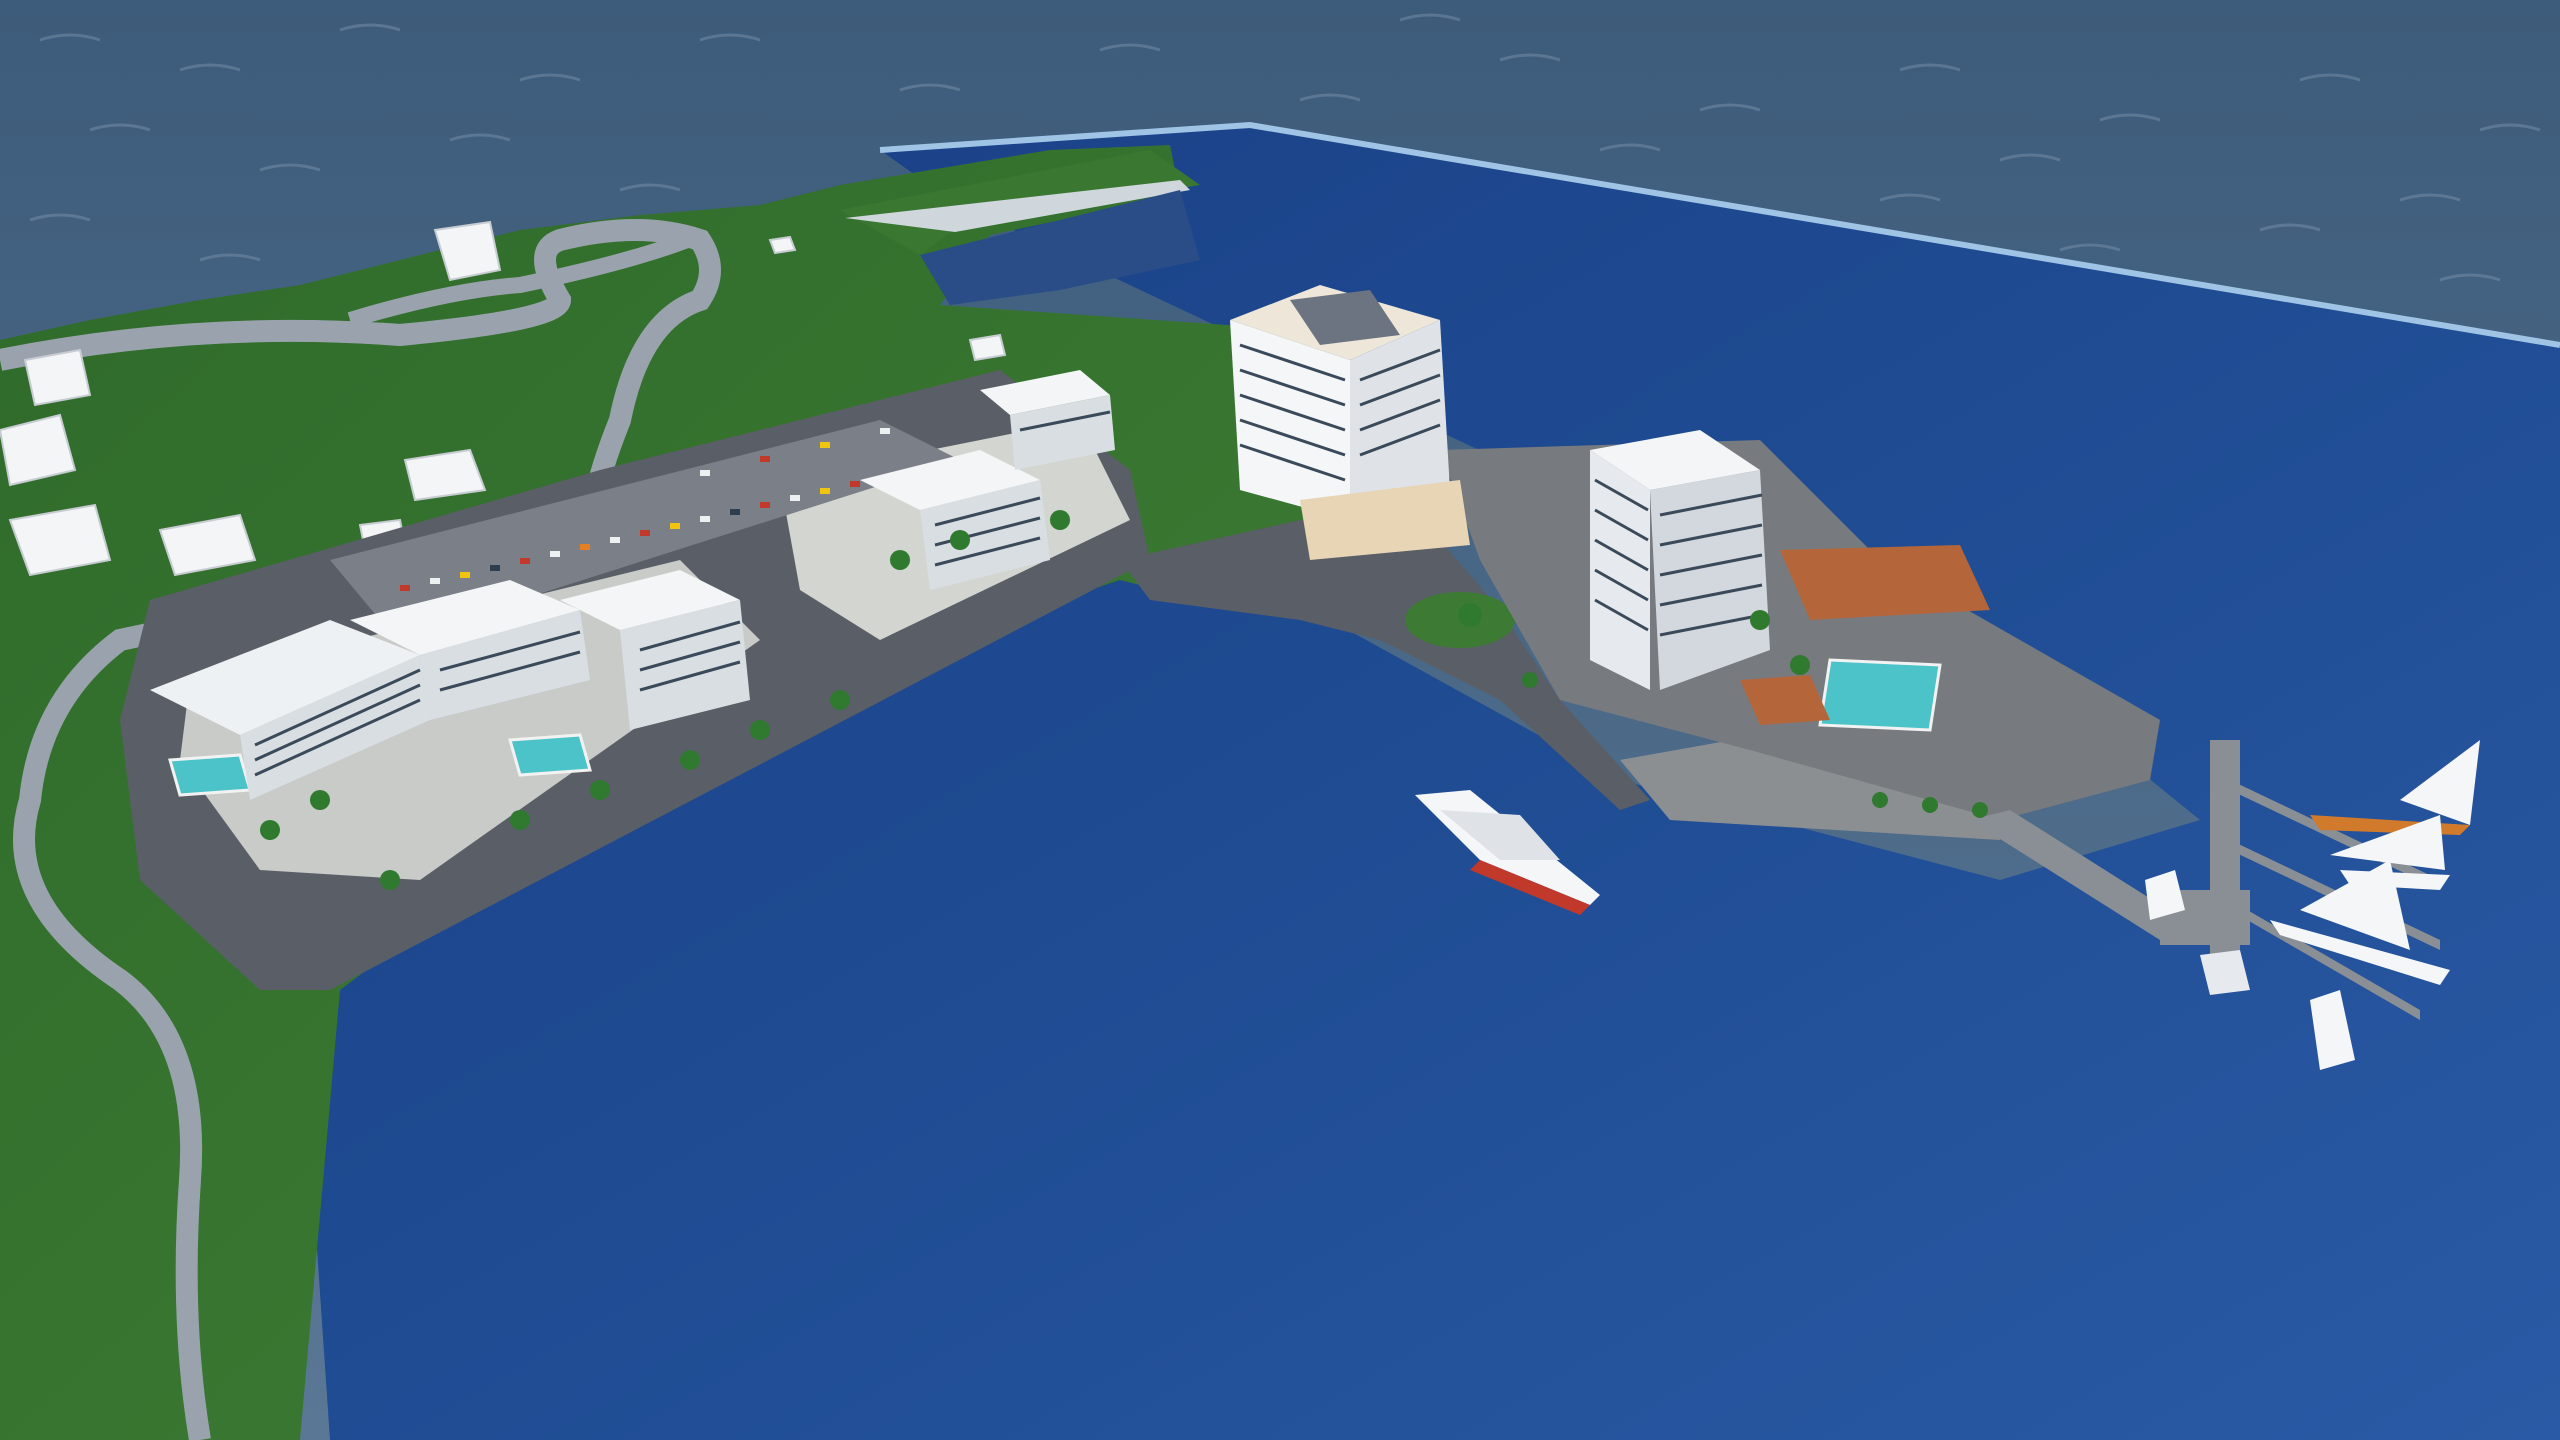 This screenshot has width=2560, height=1440. I want to click on pool-west, so click(210, 775).